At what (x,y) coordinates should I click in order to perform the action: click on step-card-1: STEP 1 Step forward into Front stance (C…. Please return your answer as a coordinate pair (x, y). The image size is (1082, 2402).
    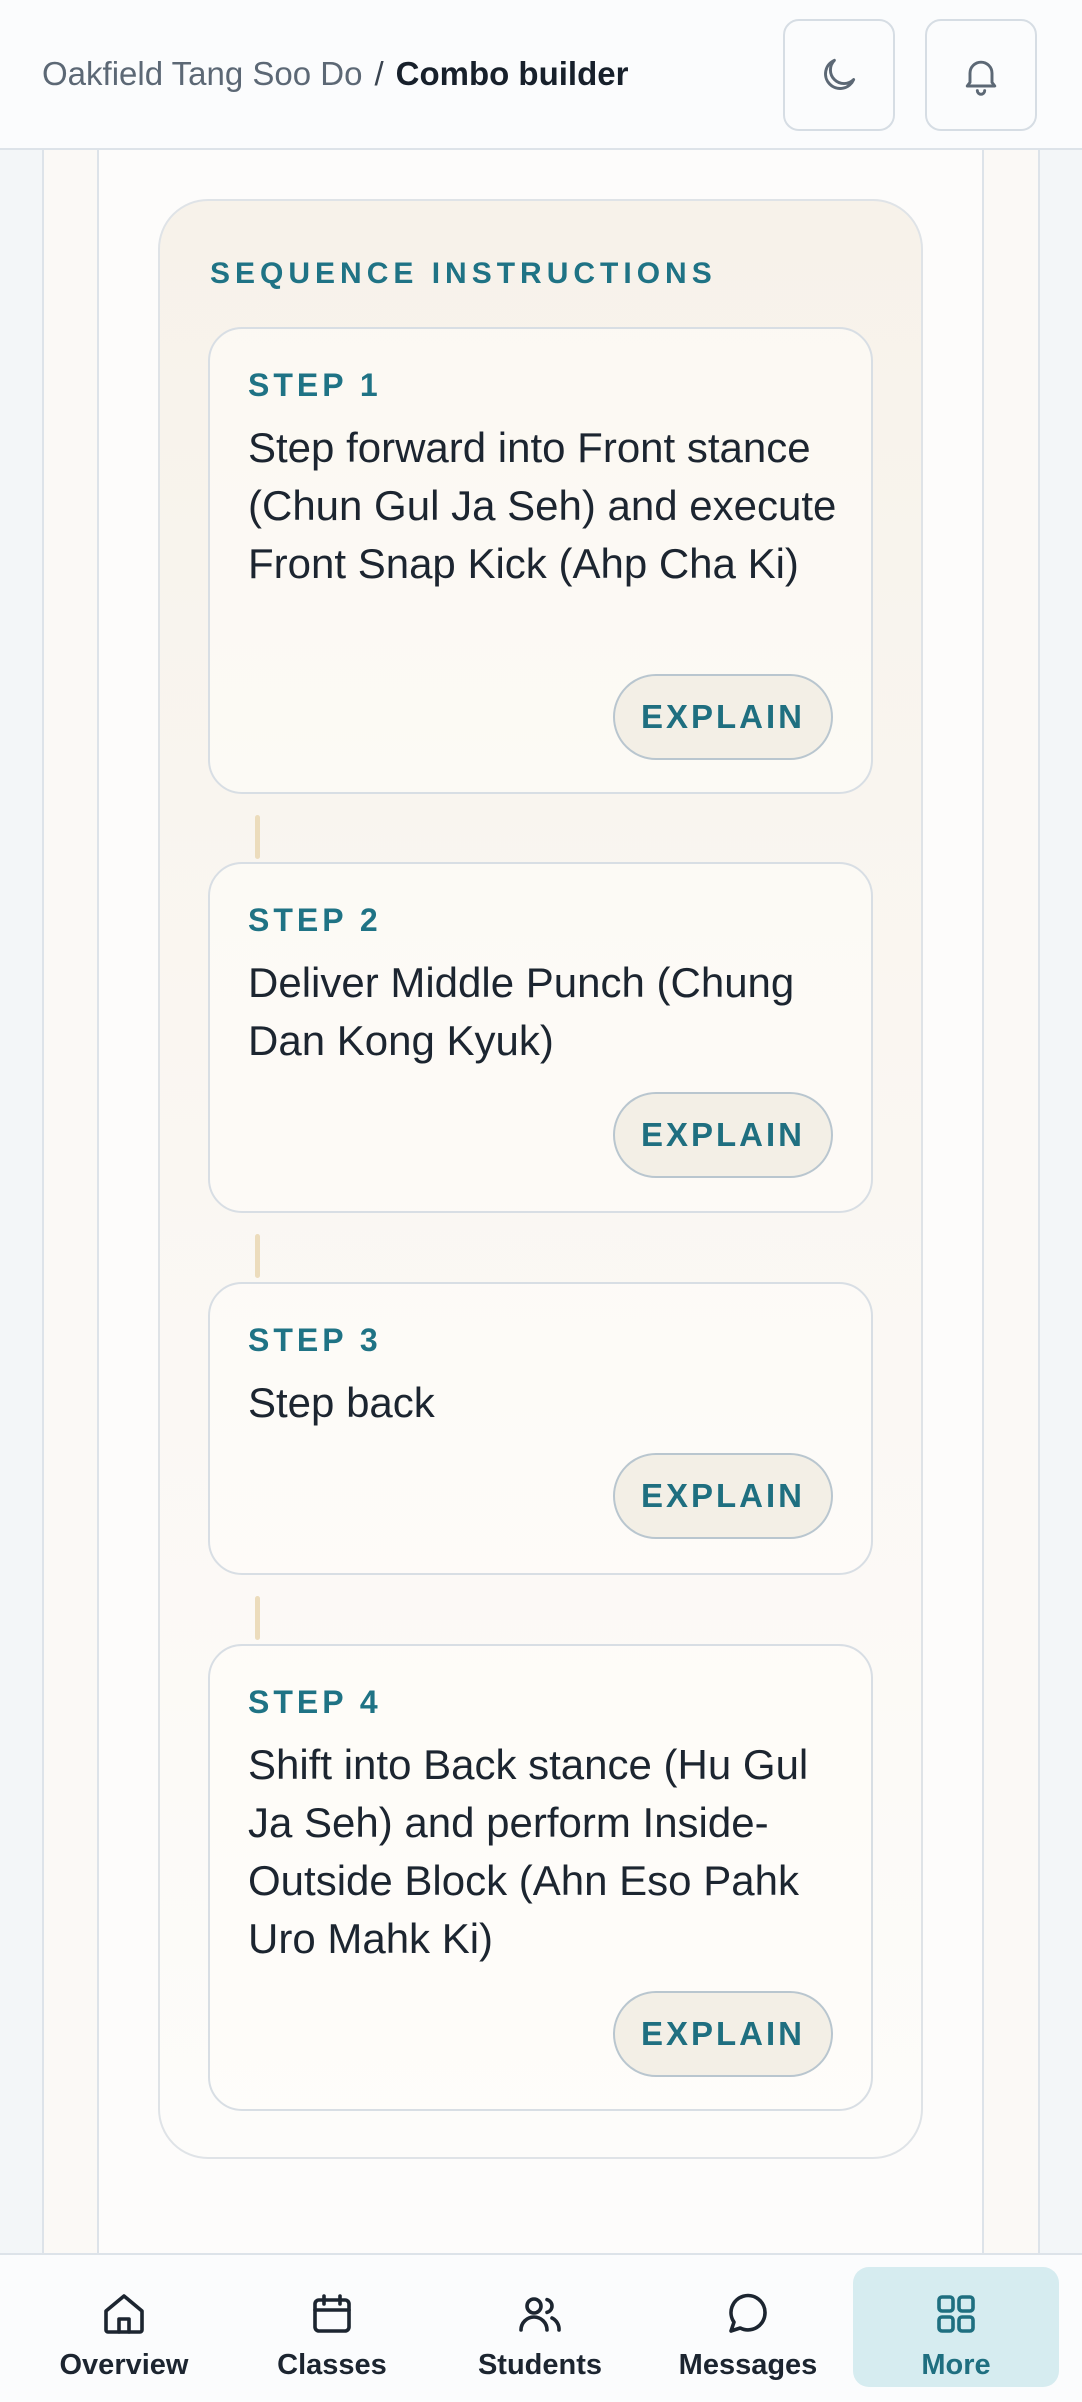
    Looking at the image, I should click on (540, 560).